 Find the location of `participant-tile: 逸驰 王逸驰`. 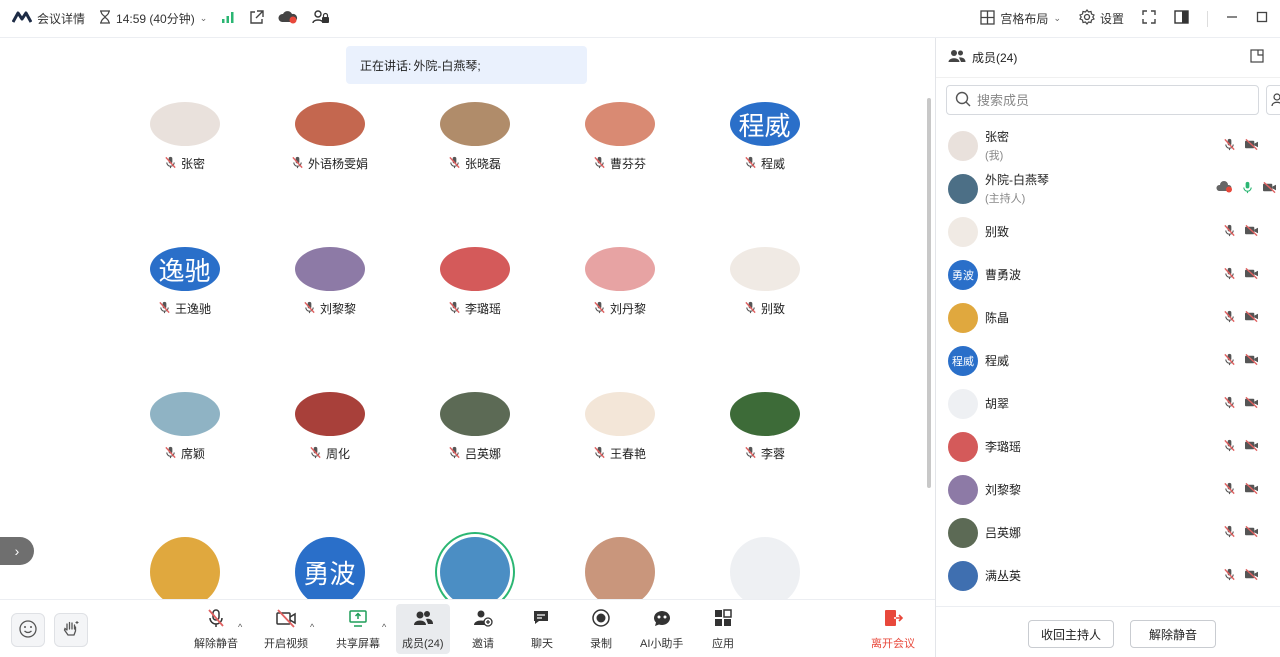

participant-tile: 逸驰 王逸驰 is located at coordinates (184, 282).